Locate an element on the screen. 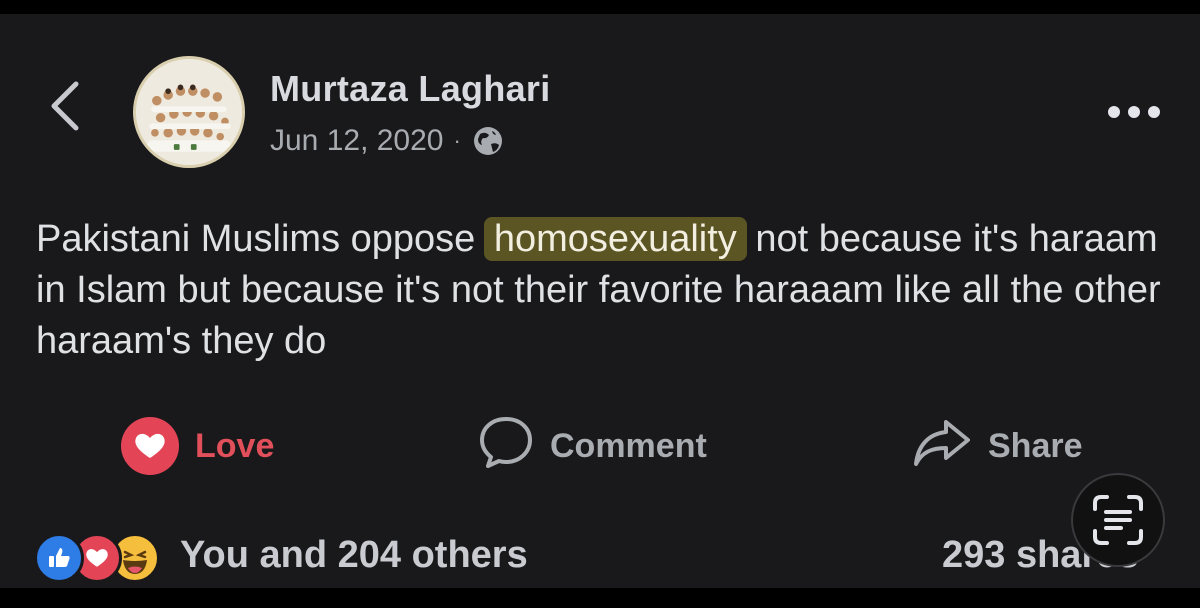 The width and height of the screenshot is (1200, 608). love-label: Love is located at coordinates (235, 445).